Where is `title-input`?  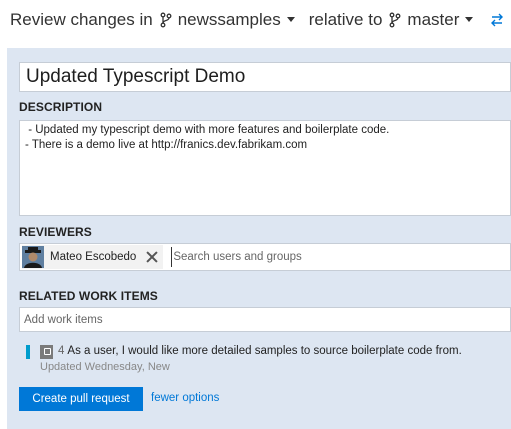 title-input is located at coordinates (265, 77).